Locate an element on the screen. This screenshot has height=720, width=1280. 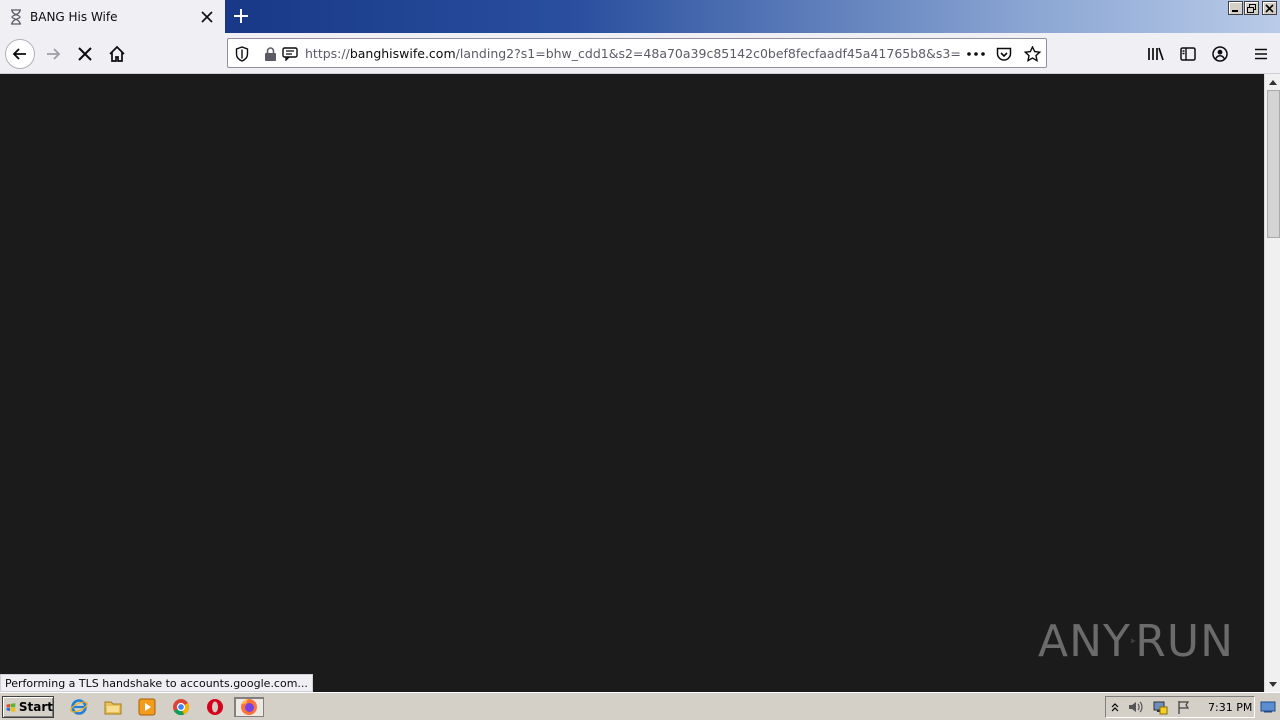
hamburger-menu-icon is located at coordinates (1261, 54).